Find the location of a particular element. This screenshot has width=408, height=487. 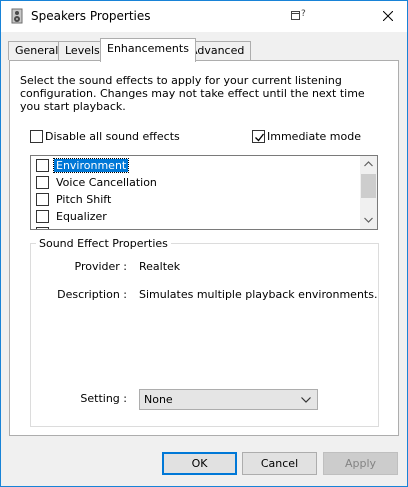

immediate-mode-checkbox is located at coordinates (258, 136).